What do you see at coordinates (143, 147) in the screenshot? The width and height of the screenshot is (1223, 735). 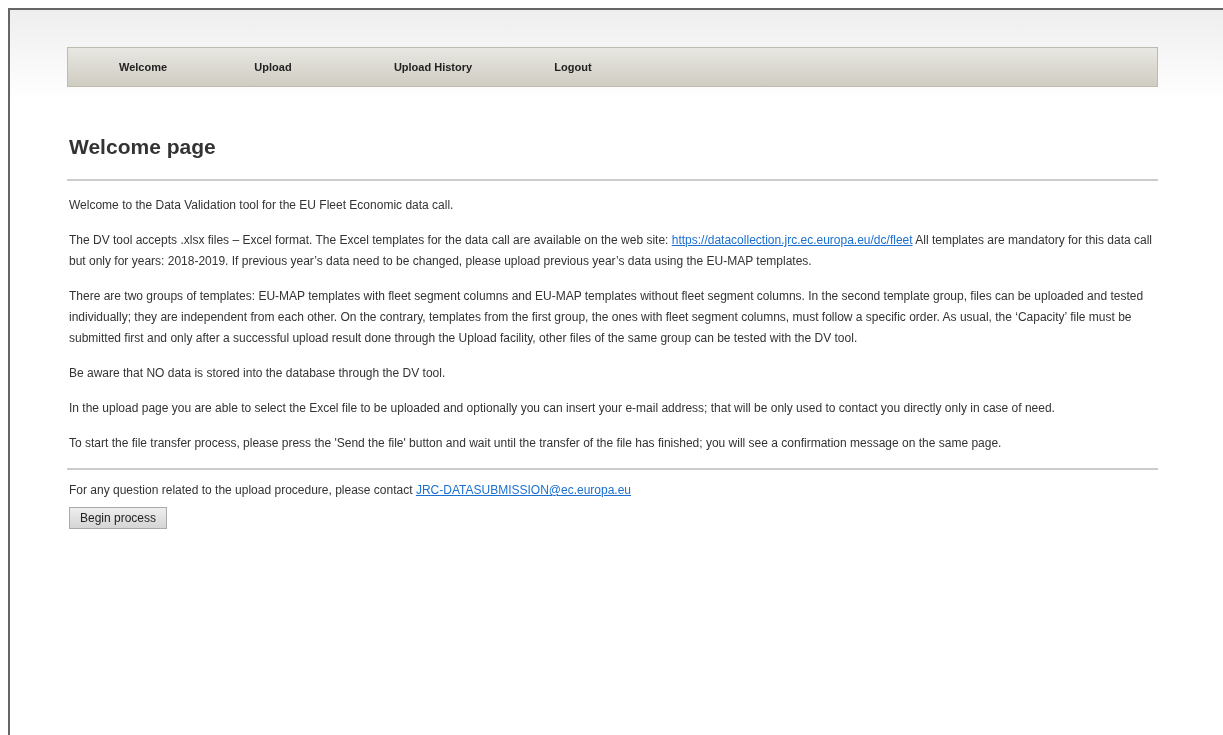 I see `page-title: Welcome page` at bounding box center [143, 147].